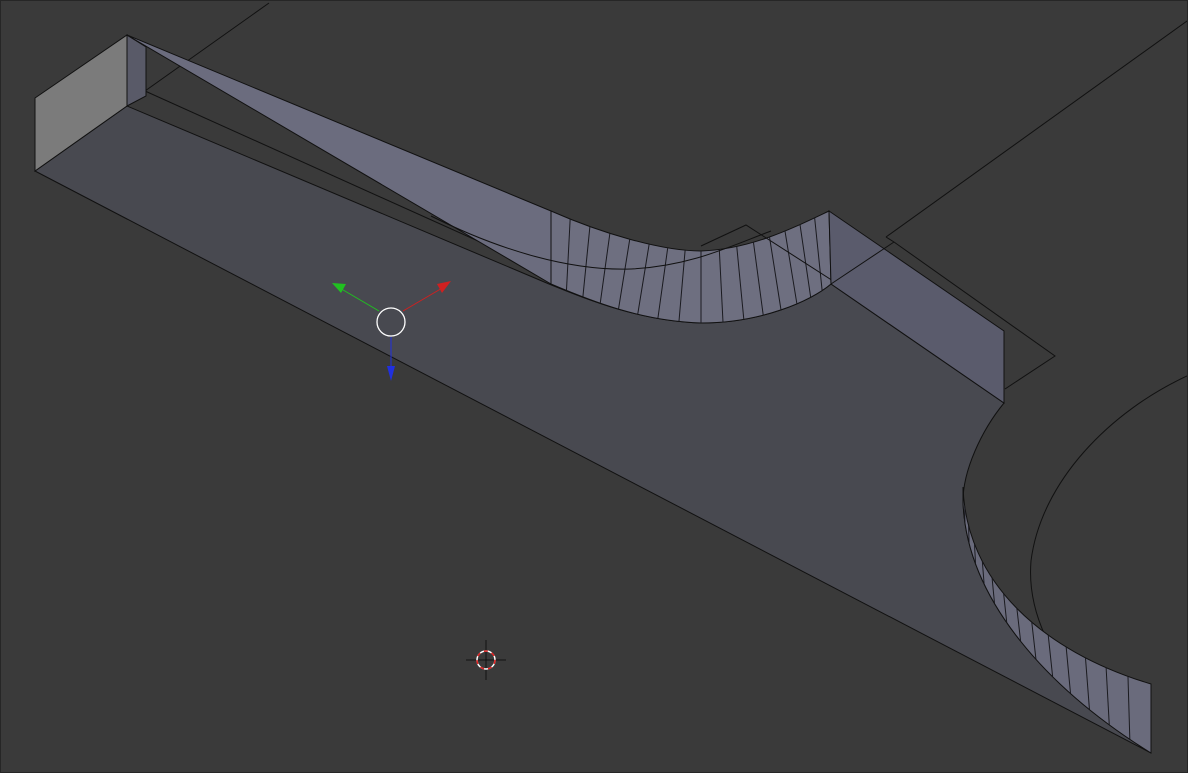 This screenshot has height=773, width=1188. Describe the element at coordinates (486, 660) in the screenshot. I see `3d-cursor-icon` at that location.